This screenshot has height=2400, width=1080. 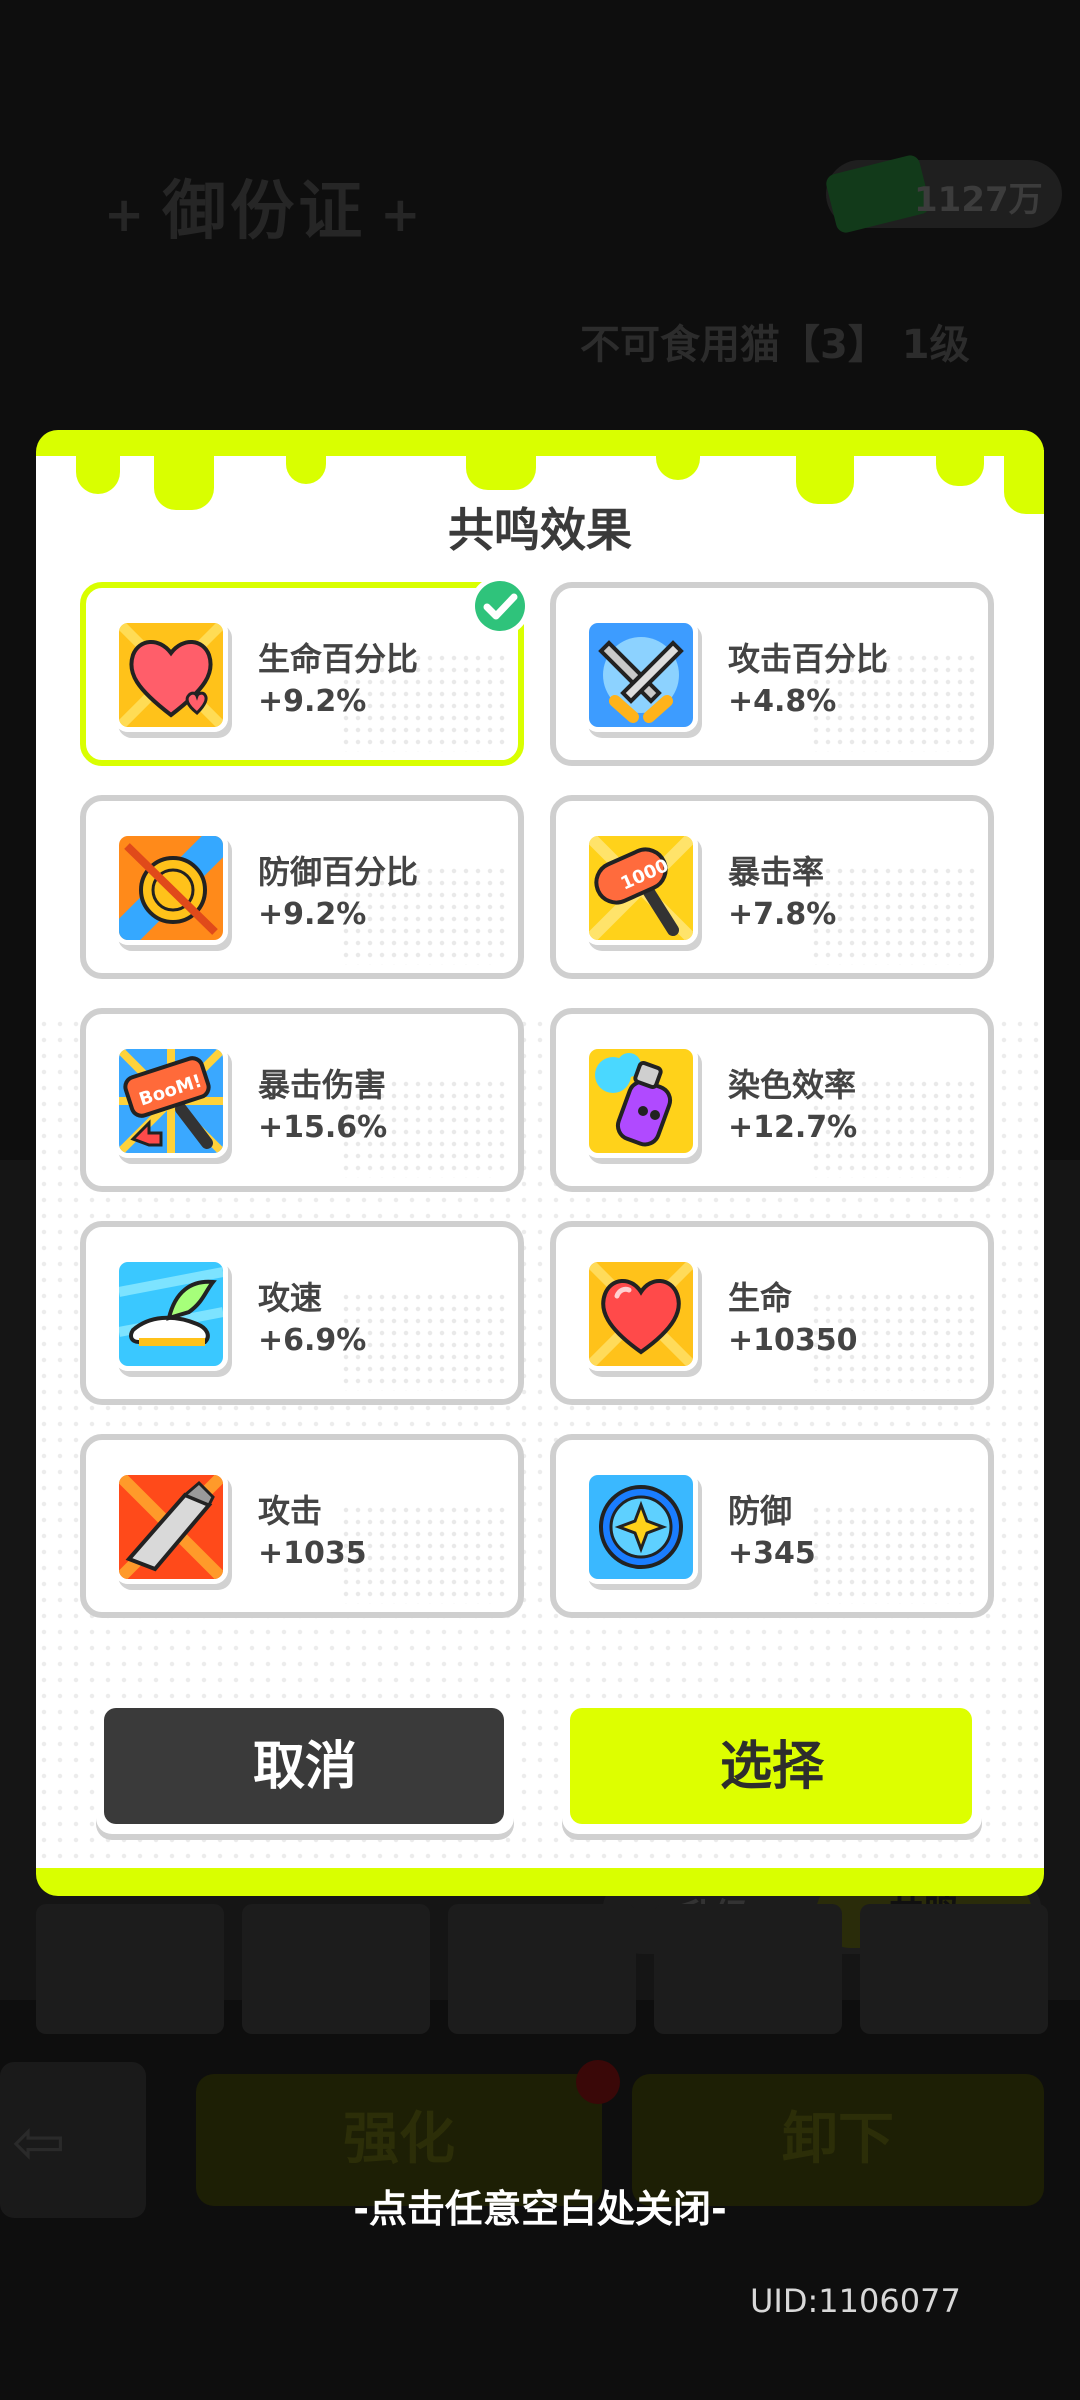 What do you see at coordinates (312, 1340) in the screenshot?
I see `effect-value: +6.9%` at bounding box center [312, 1340].